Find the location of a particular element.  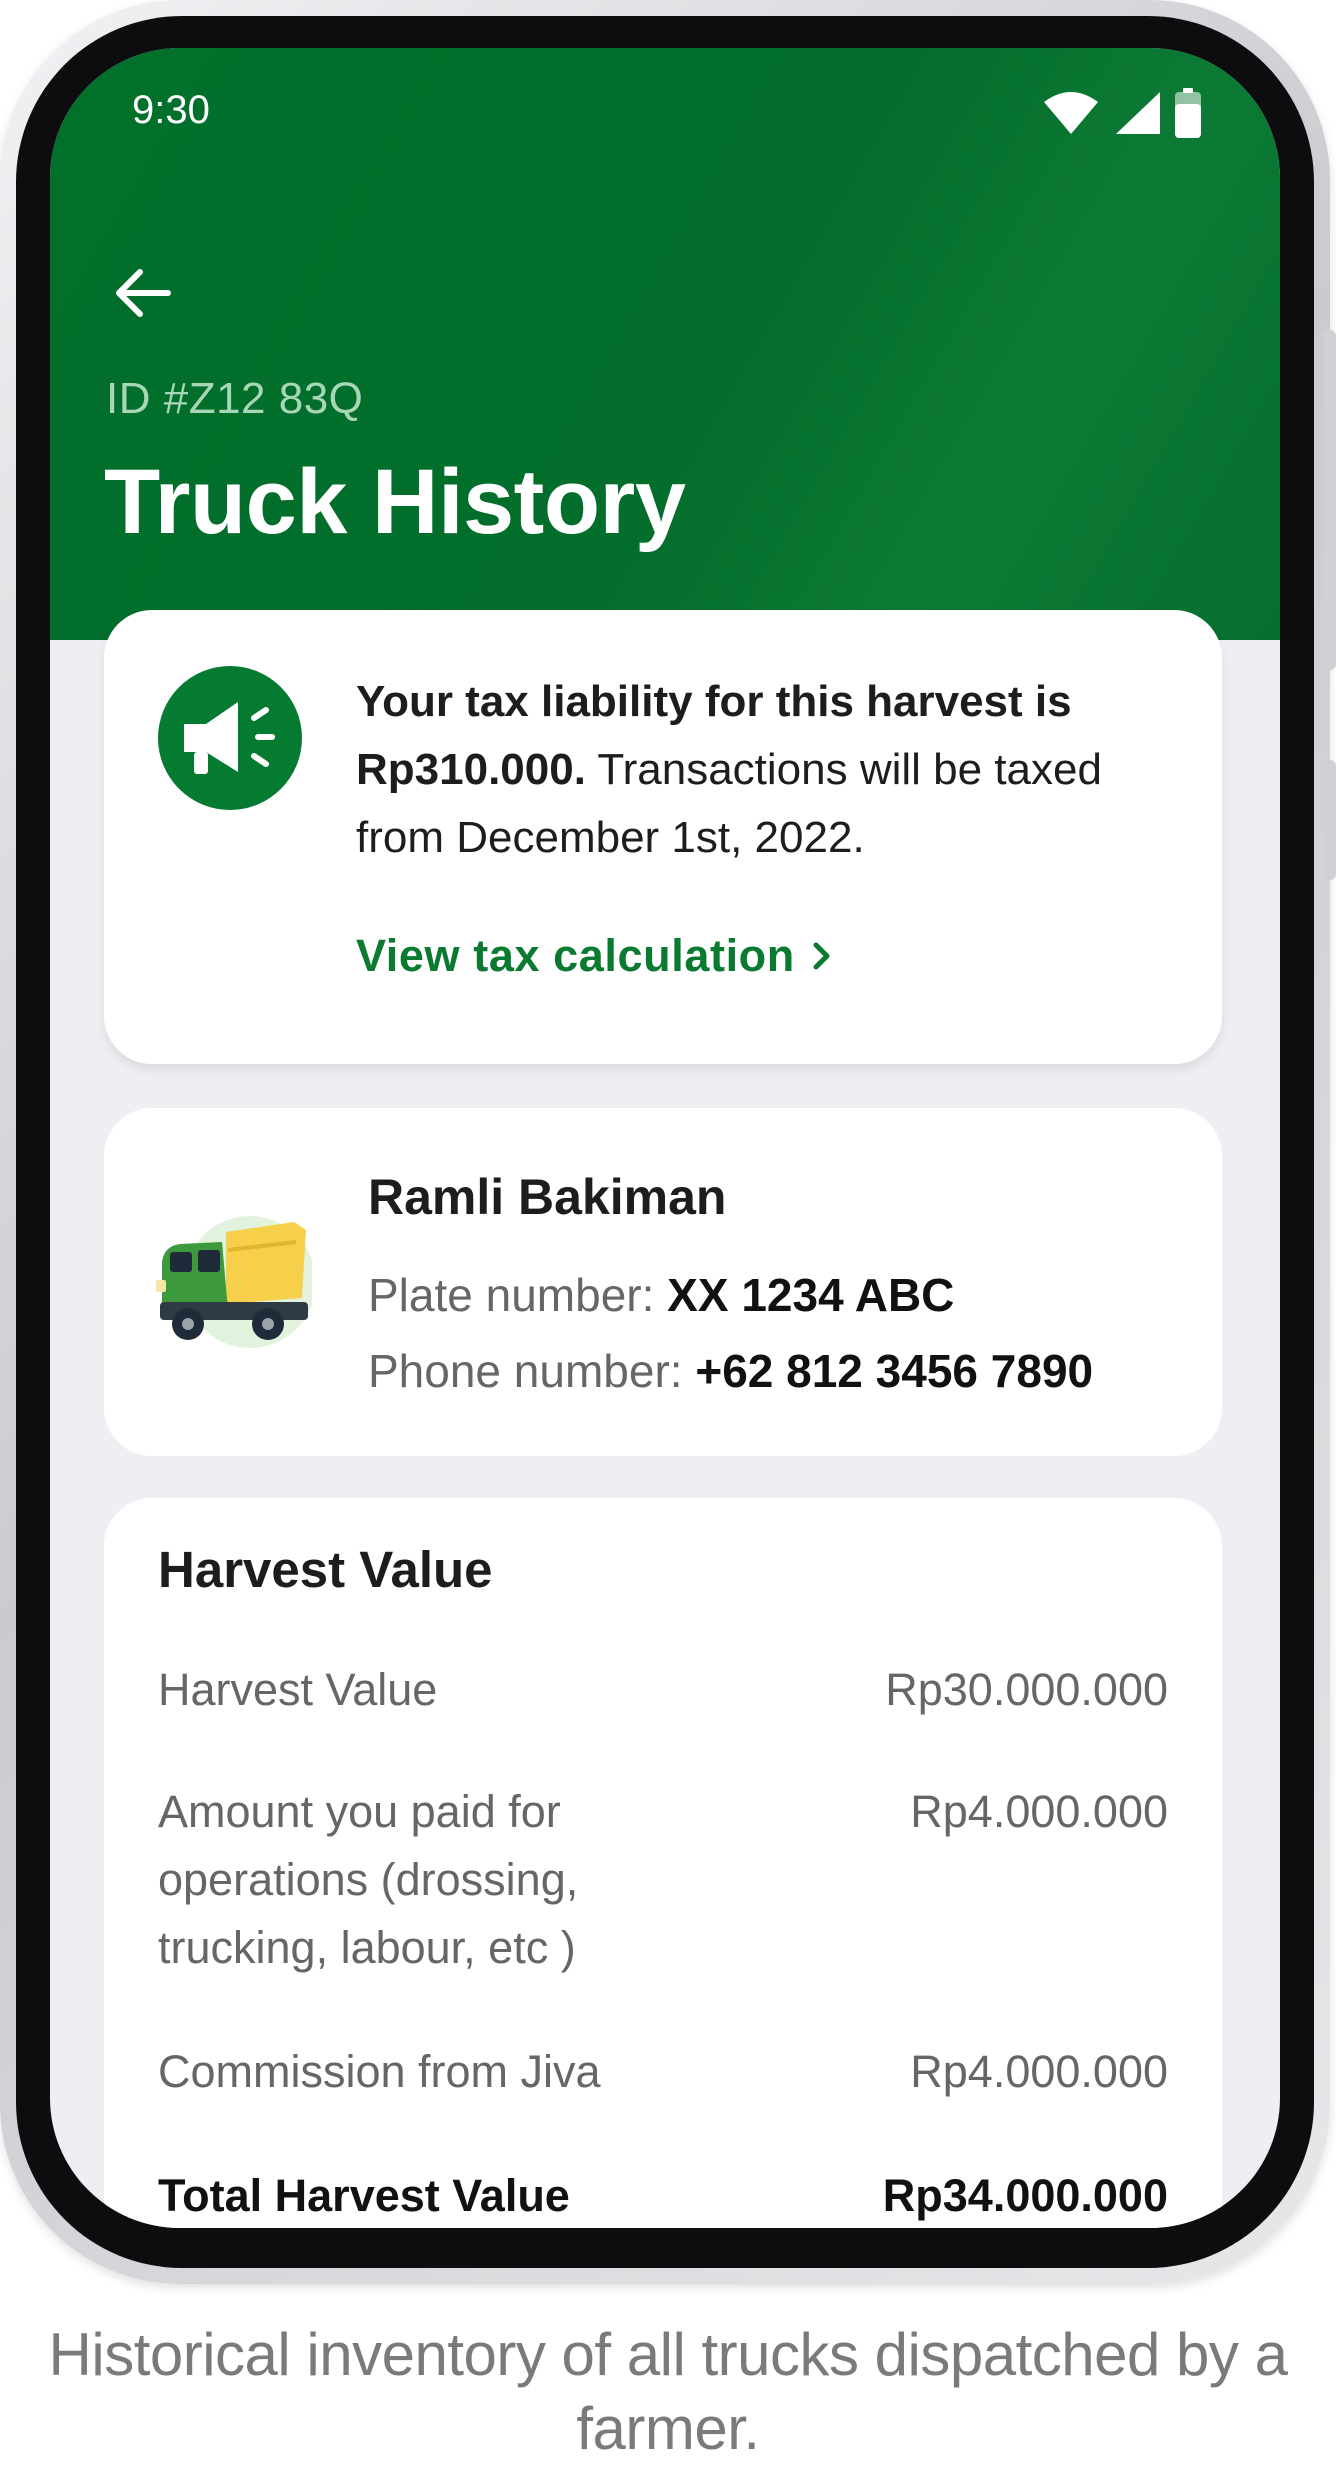

power-button is located at coordinates (1330, 820).